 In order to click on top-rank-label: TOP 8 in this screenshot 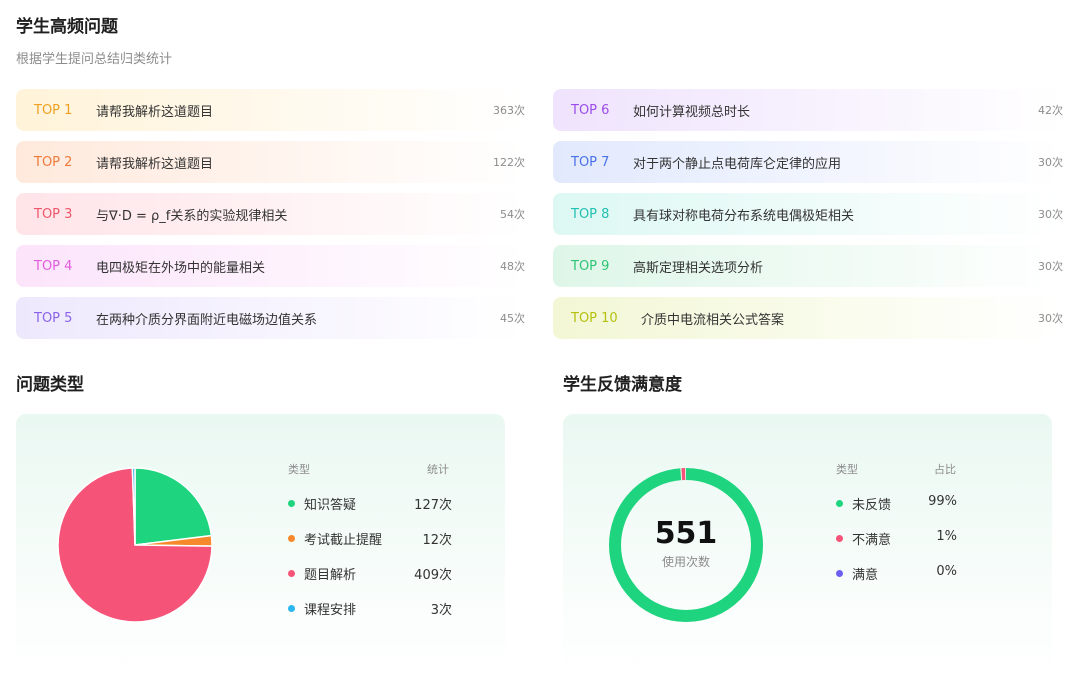, I will do `click(590, 214)`.